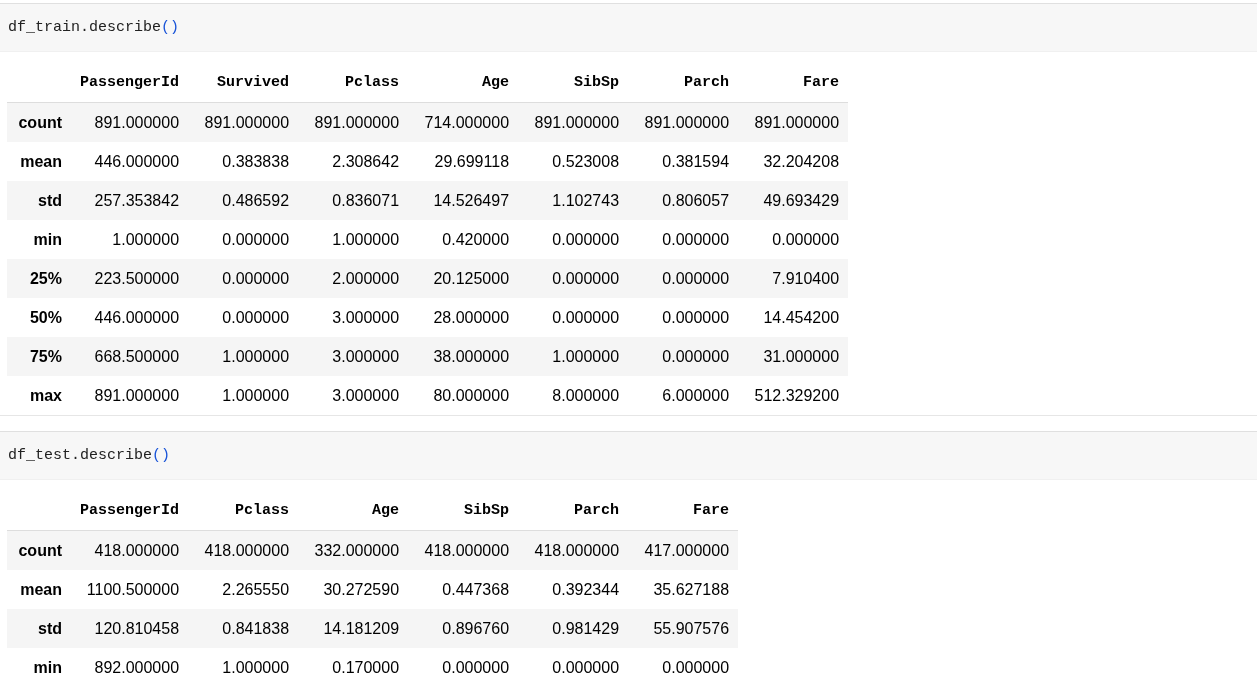 This screenshot has width=1257, height=695. What do you see at coordinates (573, 628) in the screenshot?
I see `table-cell: 0.981429` at bounding box center [573, 628].